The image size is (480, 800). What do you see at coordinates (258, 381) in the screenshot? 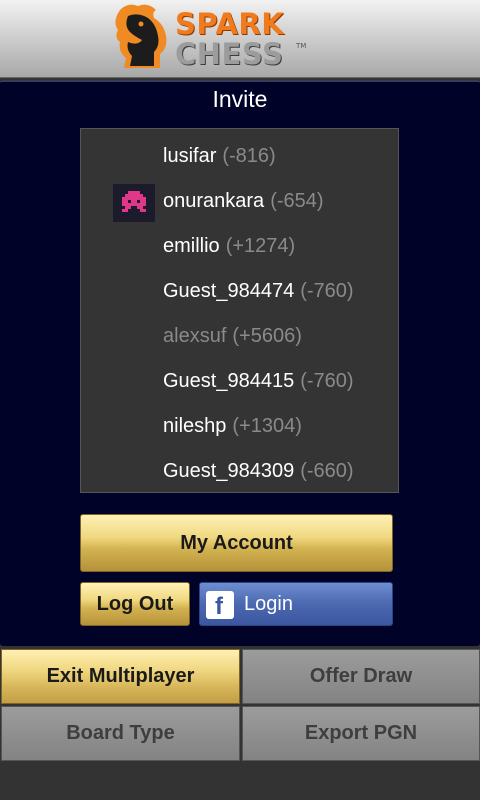
I see `player-name: Guest_984415 (-760)` at bounding box center [258, 381].